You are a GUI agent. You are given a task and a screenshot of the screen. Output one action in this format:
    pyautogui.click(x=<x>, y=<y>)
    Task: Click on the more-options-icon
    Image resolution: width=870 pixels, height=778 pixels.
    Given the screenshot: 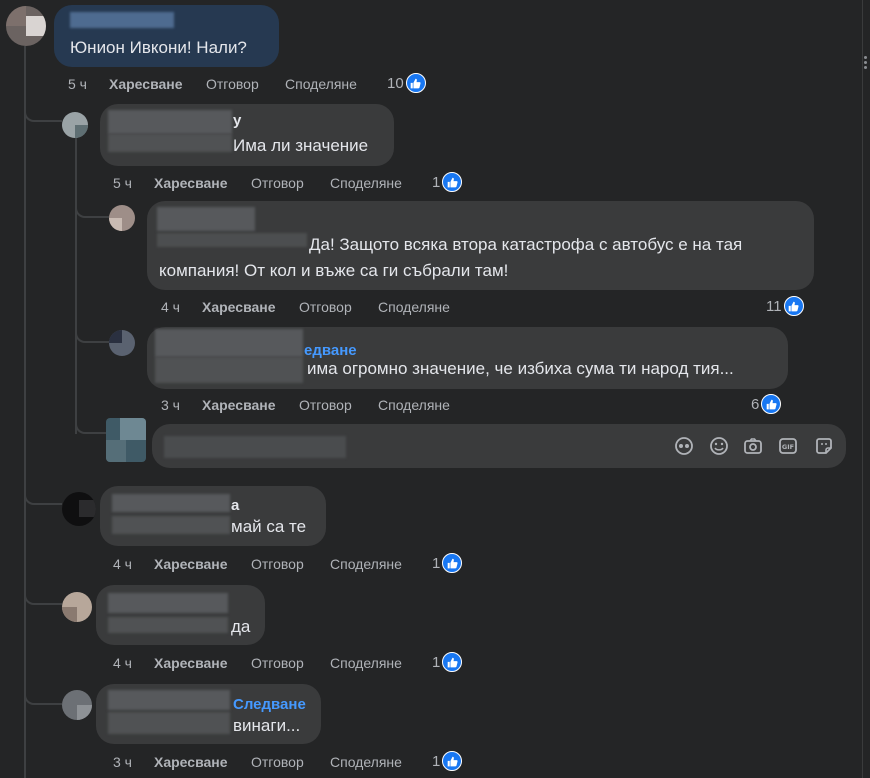 What is the action you would take?
    pyautogui.click(x=865, y=65)
    